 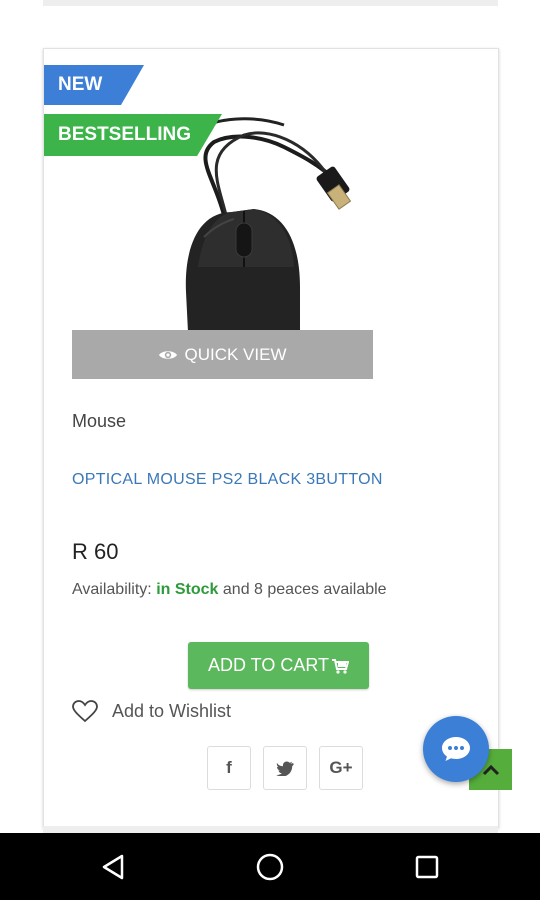 I want to click on chat-bubble-icon, so click(x=456, y=749).